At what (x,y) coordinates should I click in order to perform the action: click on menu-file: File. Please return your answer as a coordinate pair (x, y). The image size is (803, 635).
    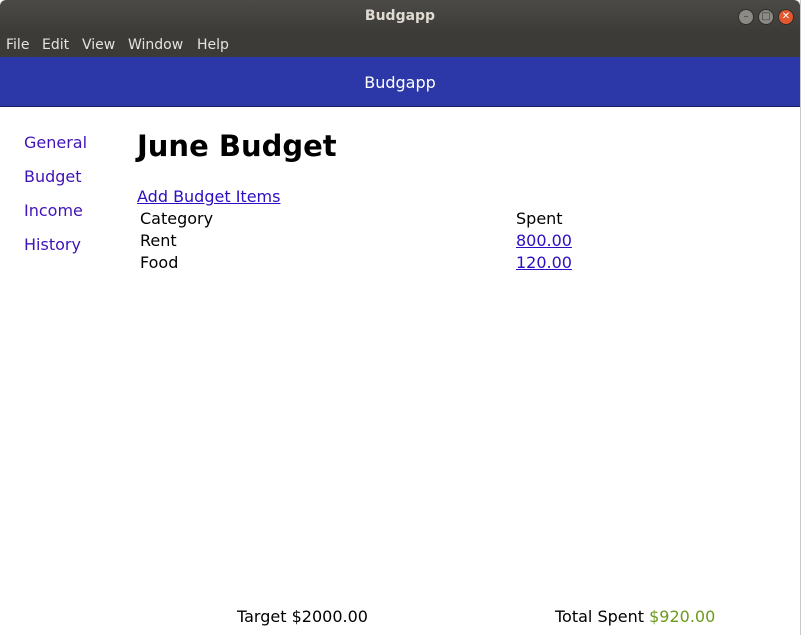
    Looking at the image, I should click on (17, 45).